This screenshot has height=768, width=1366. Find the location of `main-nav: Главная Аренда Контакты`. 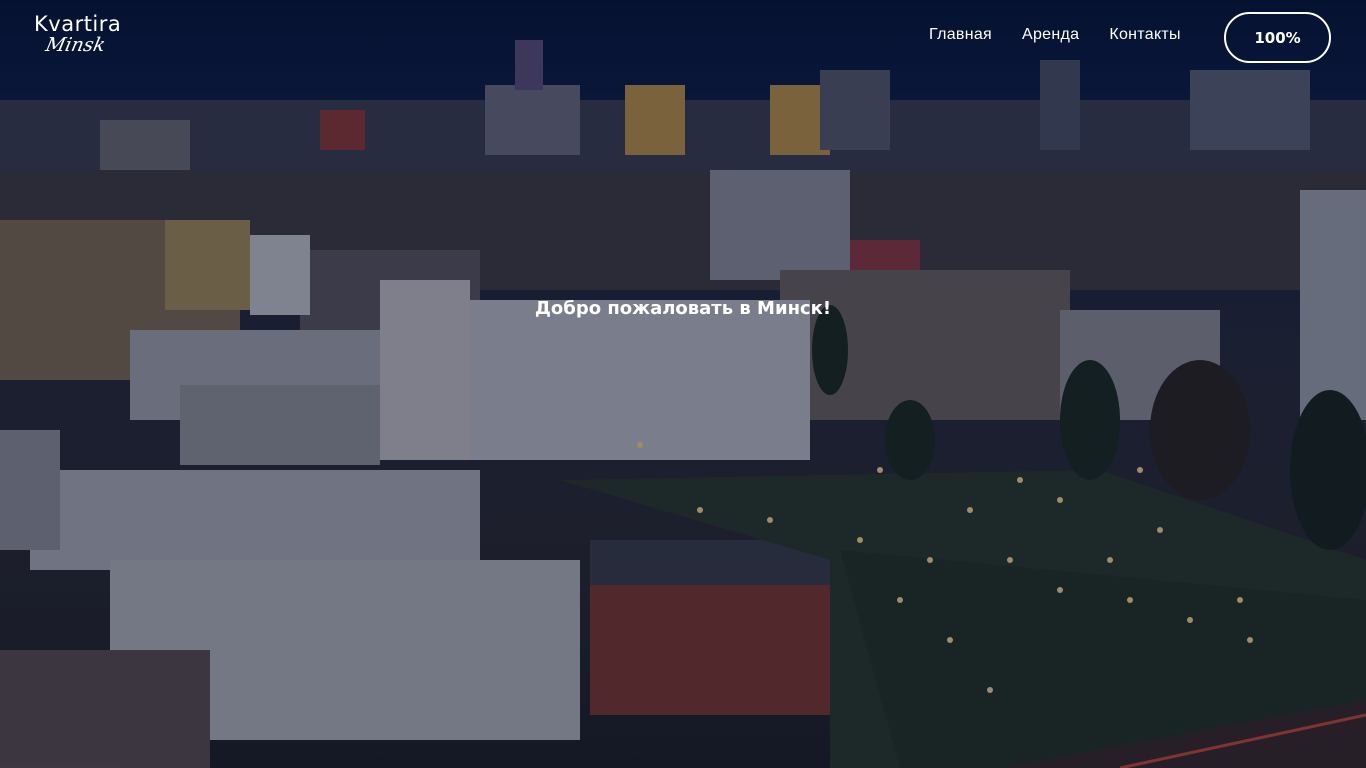

main-nav: Главная Аренда Контакты is located at coordinates (1070, 35).